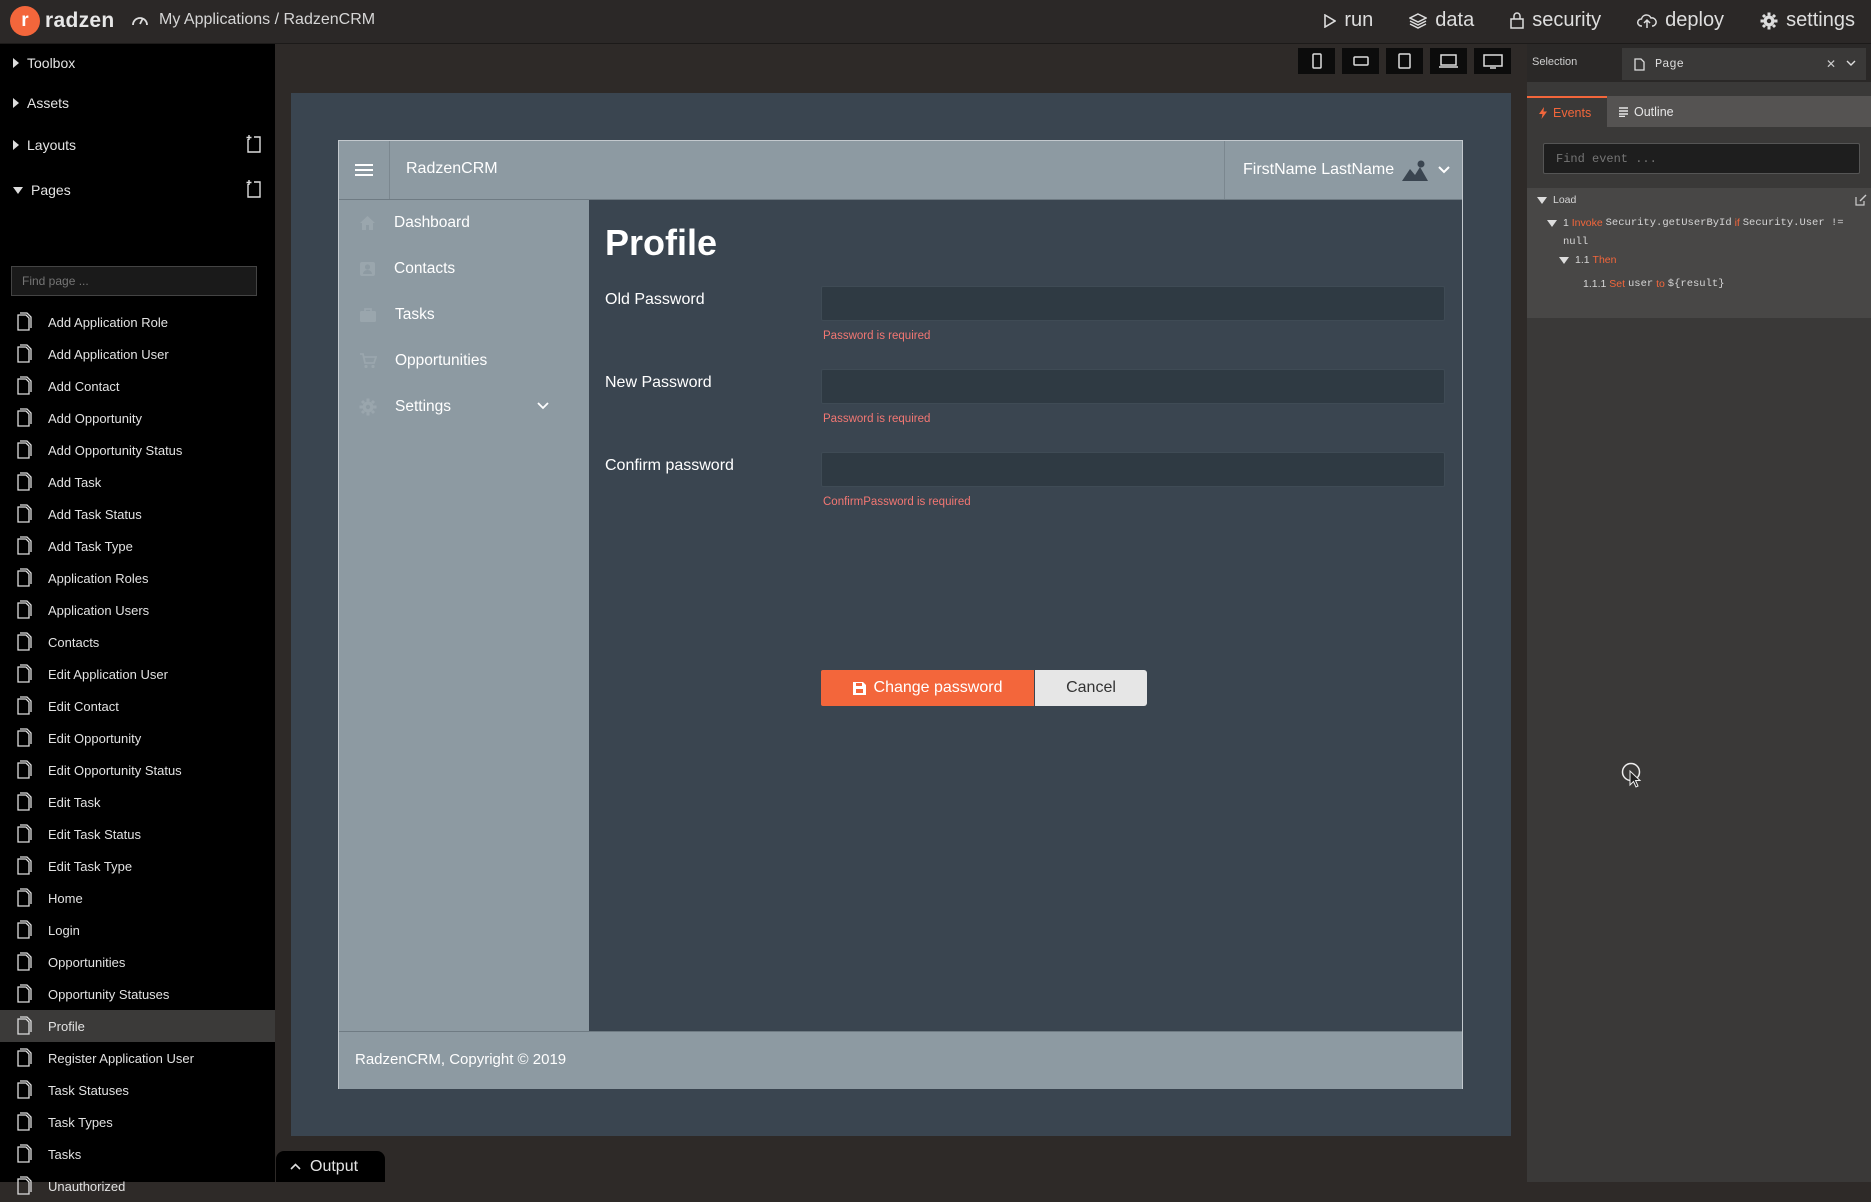 The image size is (1871, 1202). What do you see at coordinates (137, 1090) in the screenshot?
I see `page-list-item: Task Statuses` at bounding box center [137, 1090].